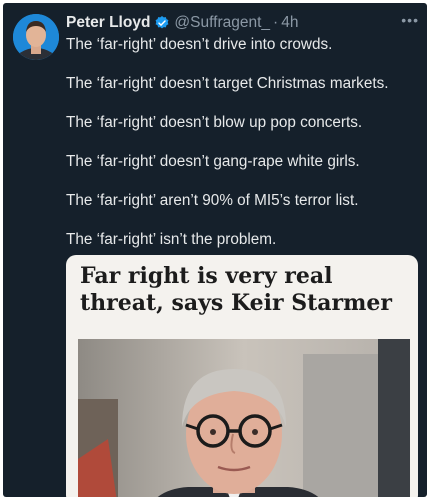  Describe the element at coordinates (289, 23) in the screenshot. I see `tweet-time: 4h` at that location.